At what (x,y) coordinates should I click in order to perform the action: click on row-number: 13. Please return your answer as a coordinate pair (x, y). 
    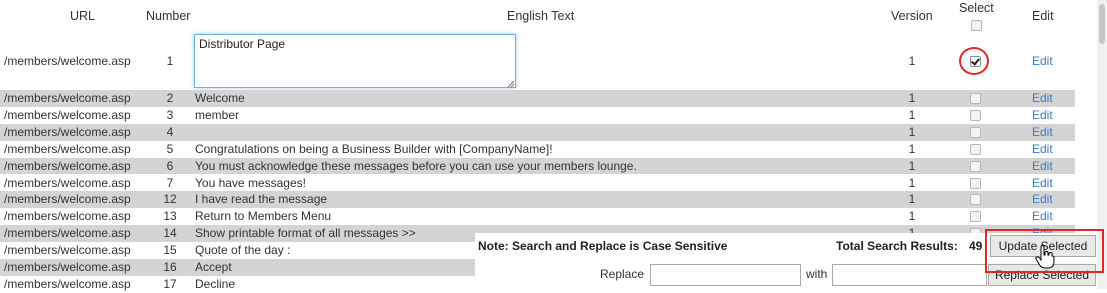
    Looking at the image, I should click on (170, 216).